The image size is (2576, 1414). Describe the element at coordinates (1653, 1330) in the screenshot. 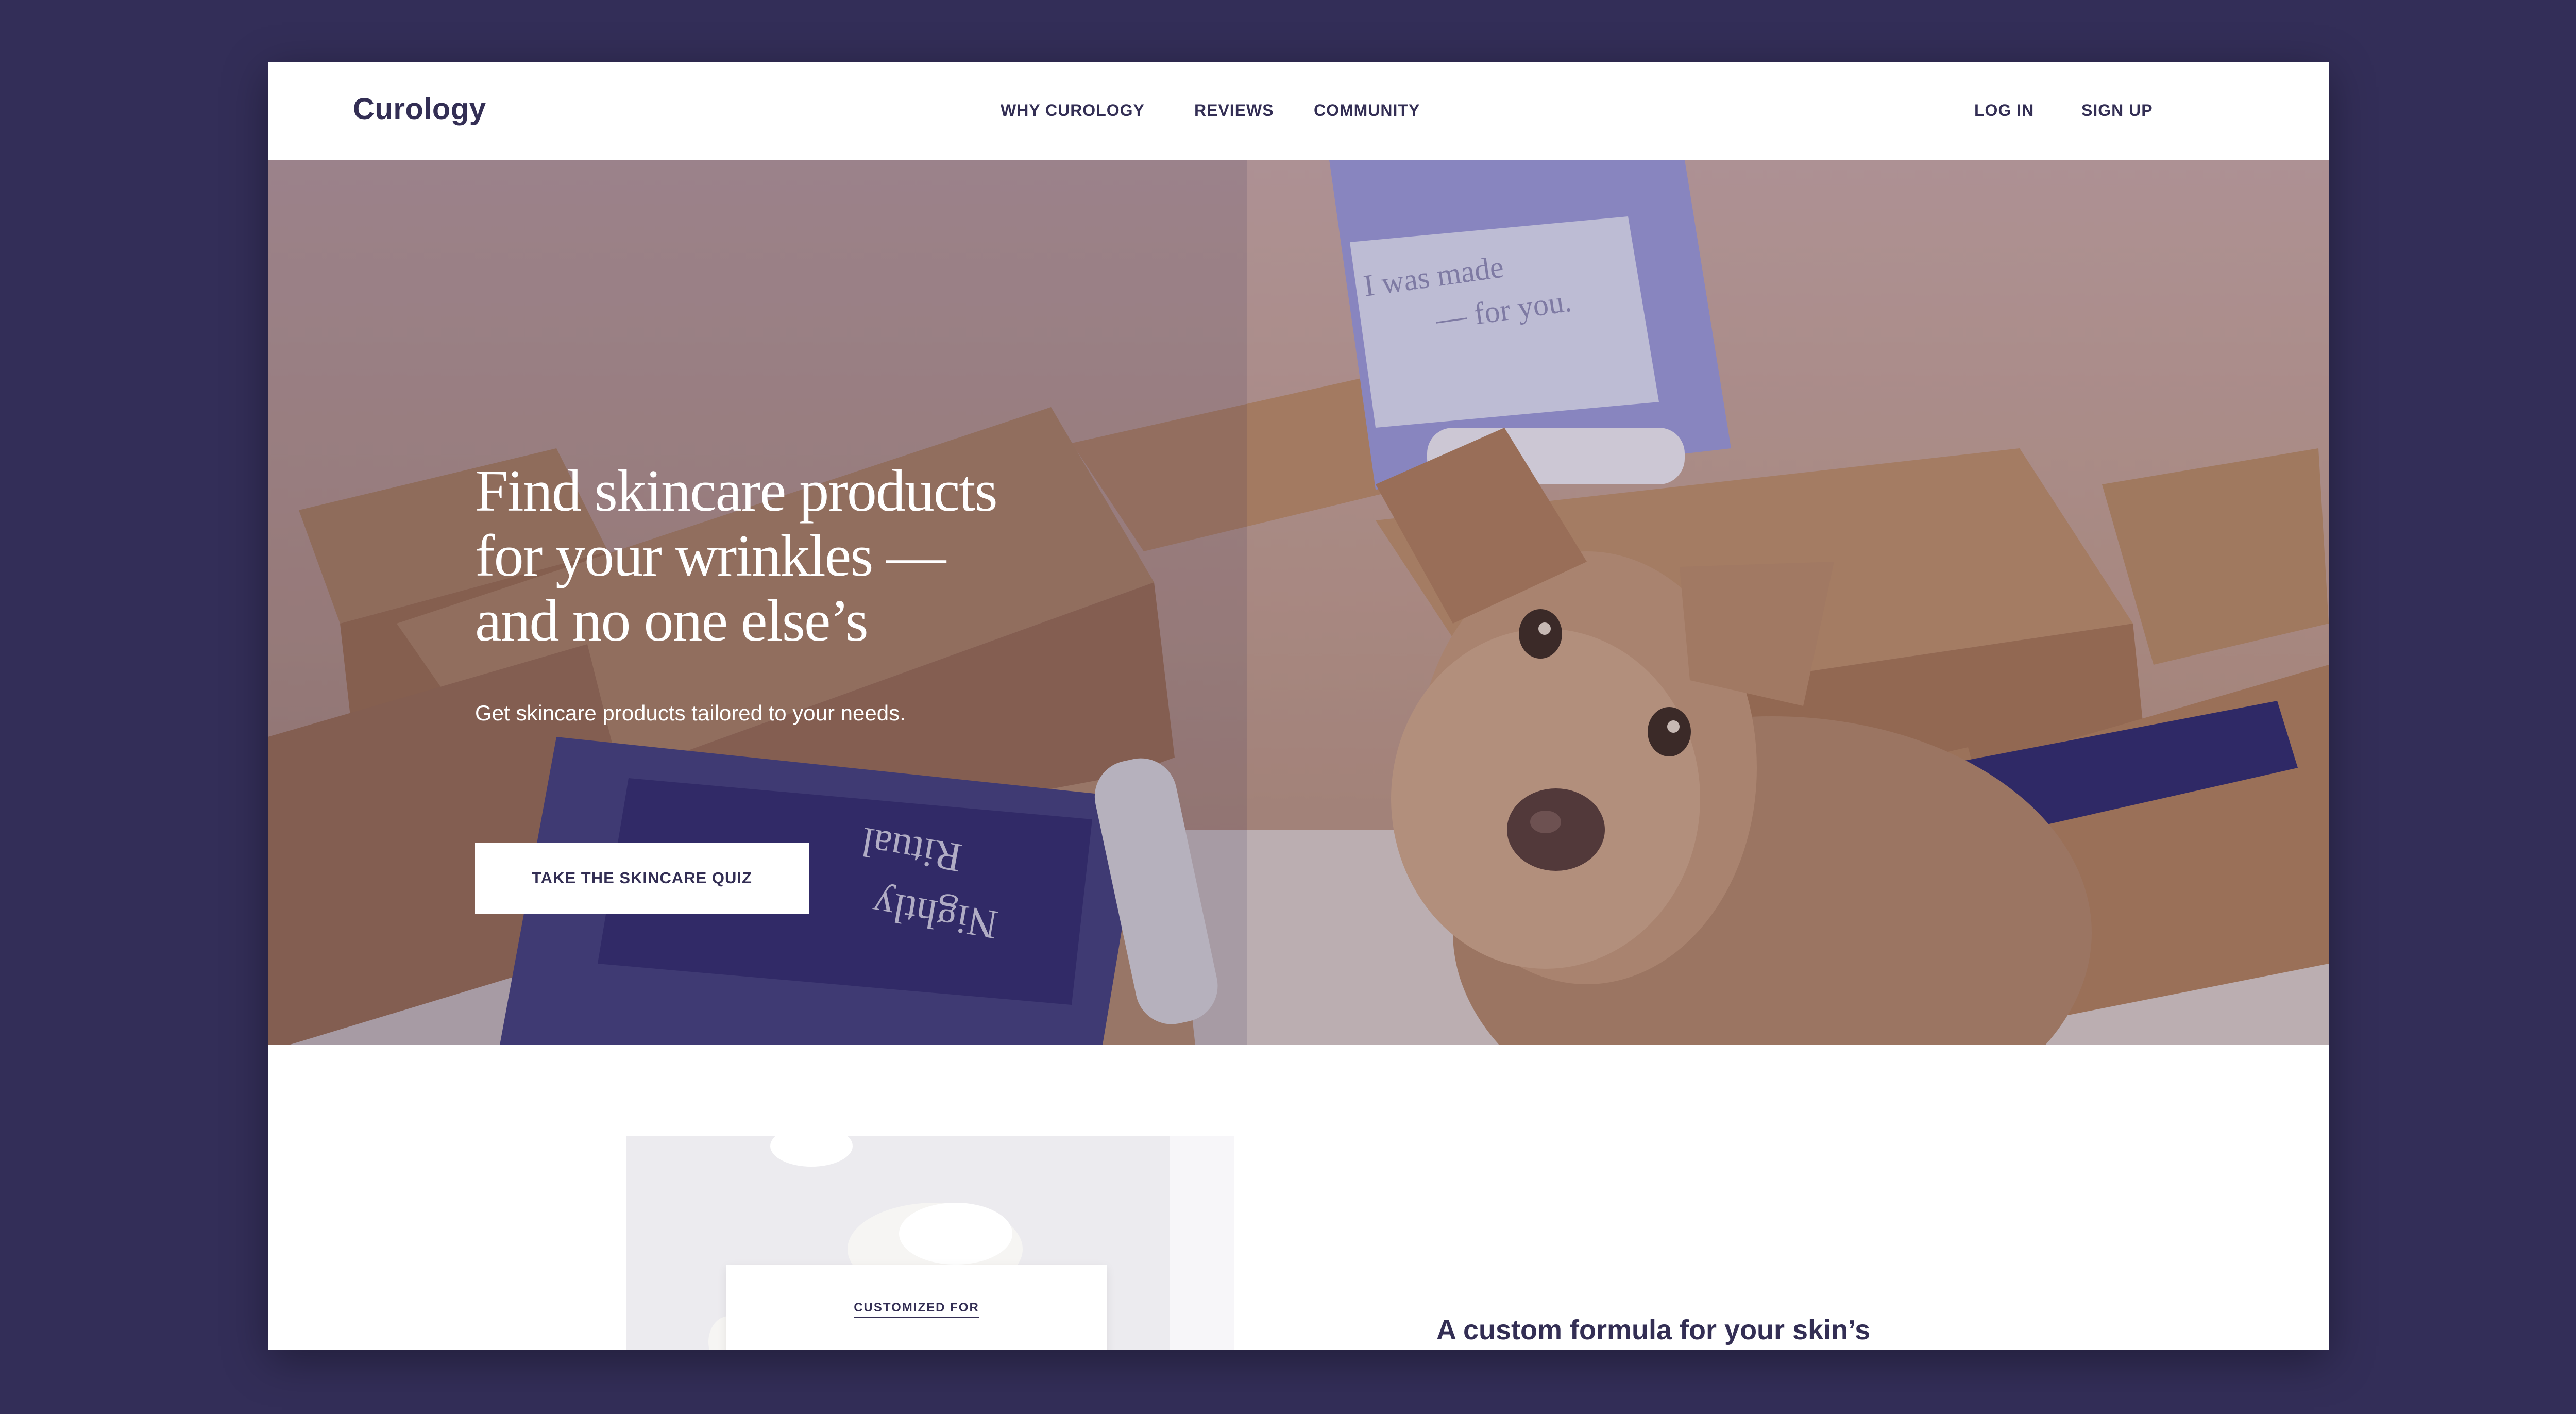

I see `feature-heading: A custom formula for your skin’s` at that location.